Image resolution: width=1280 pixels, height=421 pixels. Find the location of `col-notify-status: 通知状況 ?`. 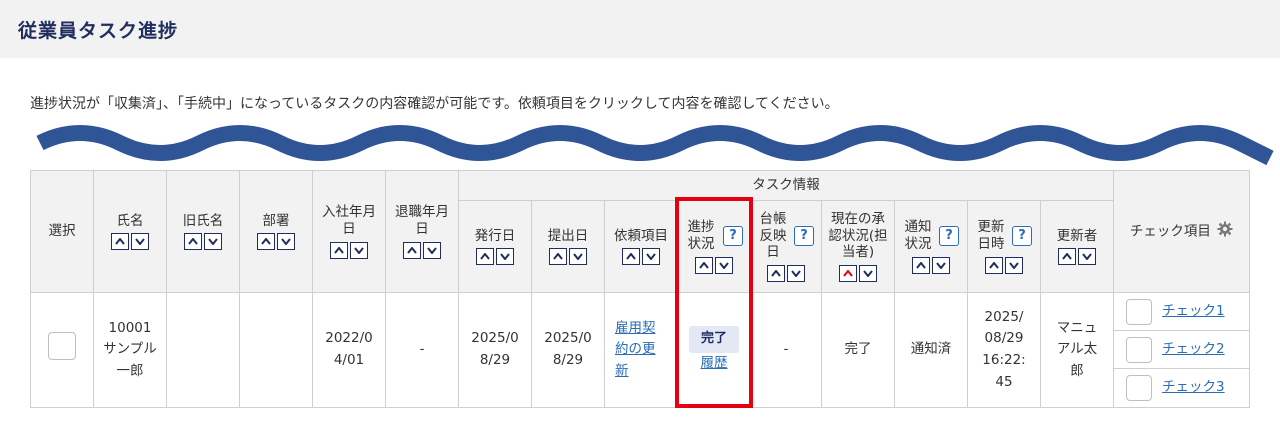

col-notify-status: 通知状況 ? is located at coordinates (931, 246).